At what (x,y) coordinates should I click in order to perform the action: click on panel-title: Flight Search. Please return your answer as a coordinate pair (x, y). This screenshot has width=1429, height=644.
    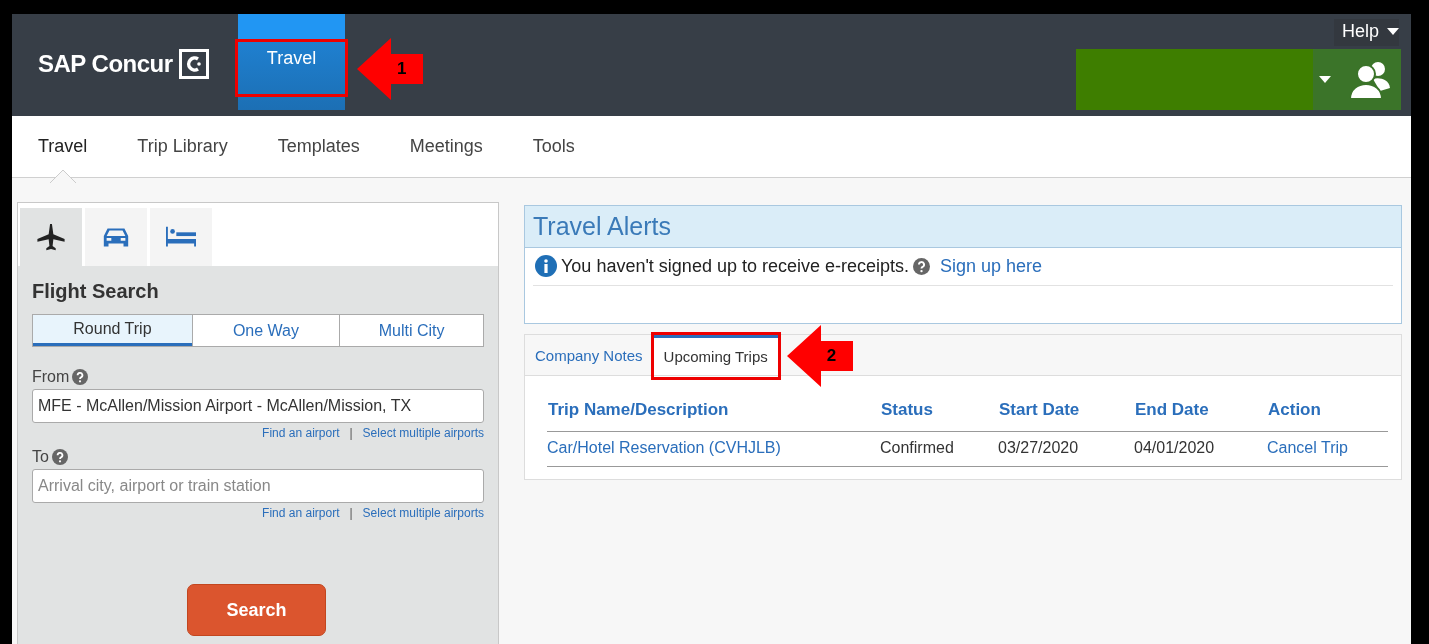
    Looking at the image, I should click on (96, 291).